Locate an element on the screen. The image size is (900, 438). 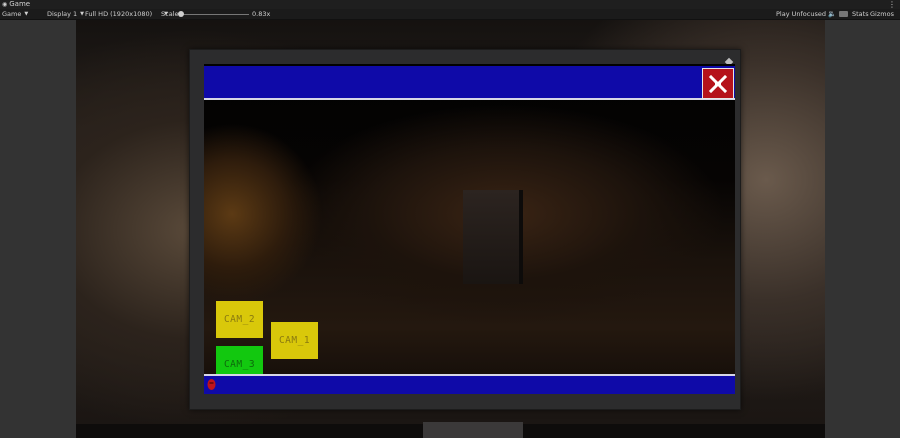
gamepad-icon: ◉ is located at coordinates (5, 4).